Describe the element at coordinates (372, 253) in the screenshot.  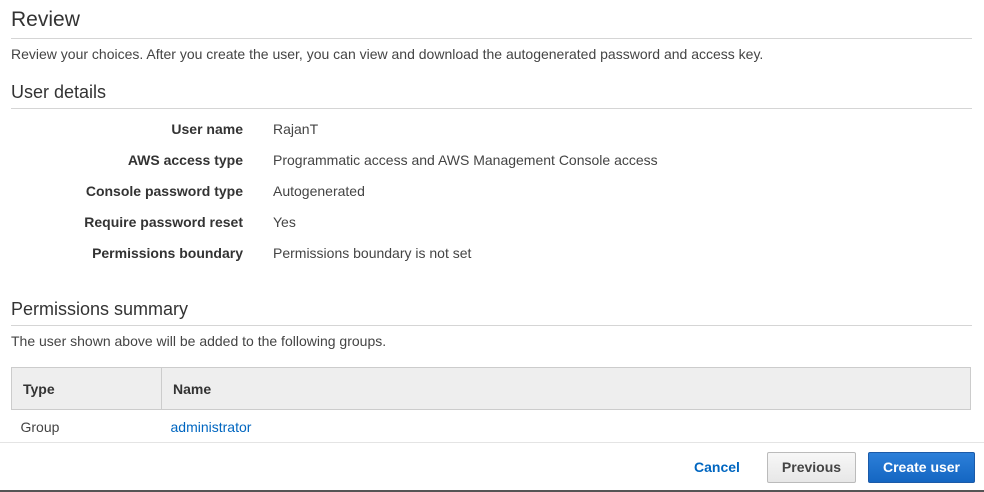
I see `detail-value: Permissions boundary is not set` at that location.